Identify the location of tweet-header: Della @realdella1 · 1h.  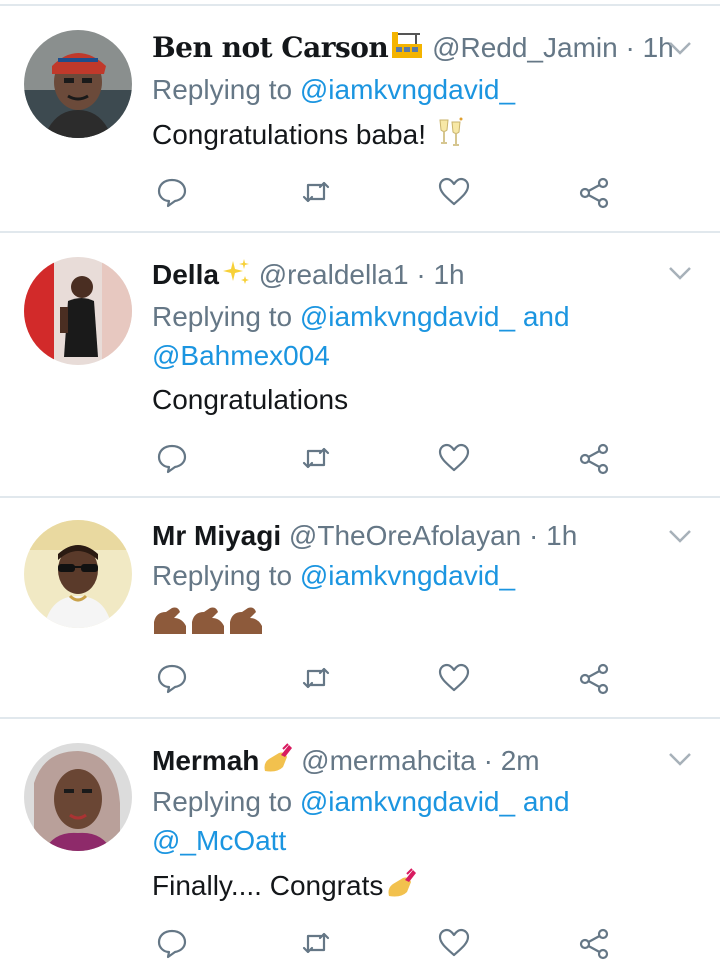
(308, 276).